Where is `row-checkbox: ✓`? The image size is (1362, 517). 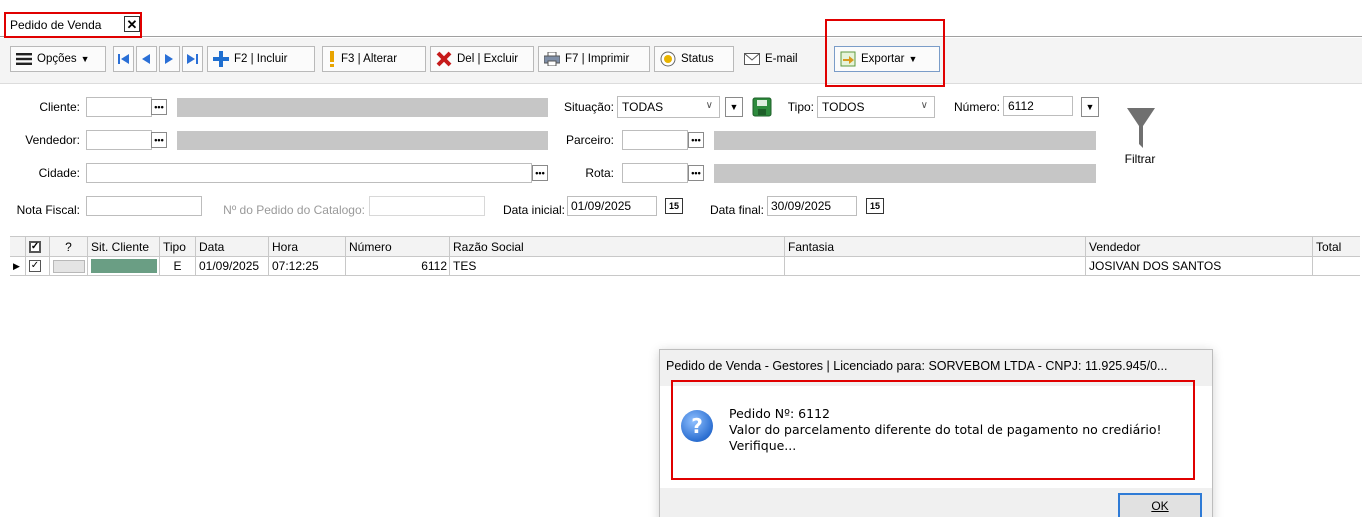 row-checkbox: ✓ is located at coordinates (38, 266).